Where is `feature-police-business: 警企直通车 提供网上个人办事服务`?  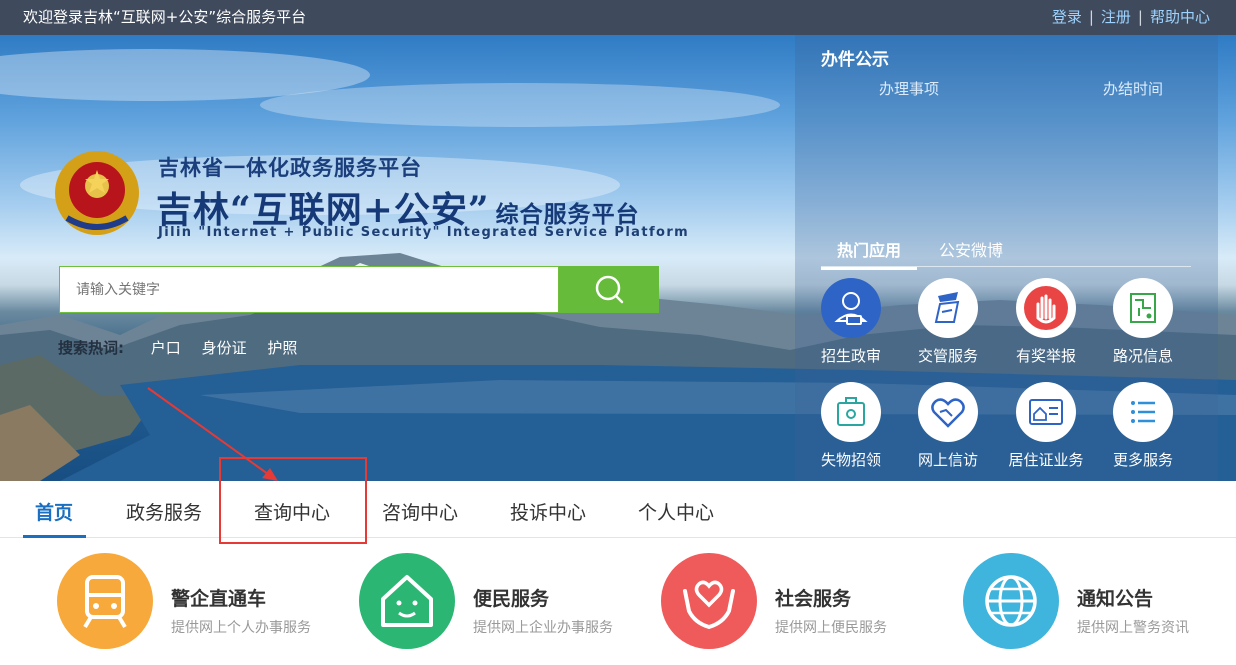
feature-police-business: 警企直通车 提供网上个人办事服务 is located at coordinates (197, 601).